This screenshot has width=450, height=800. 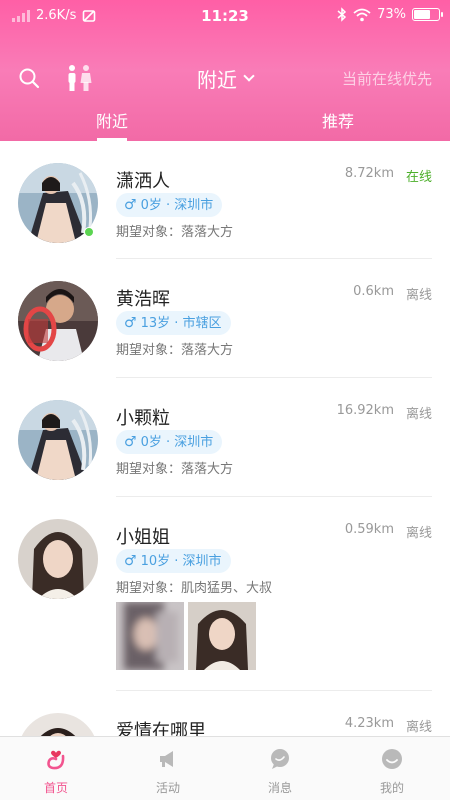 I want to click on online-status: 在线, so click(x=418, y=177).